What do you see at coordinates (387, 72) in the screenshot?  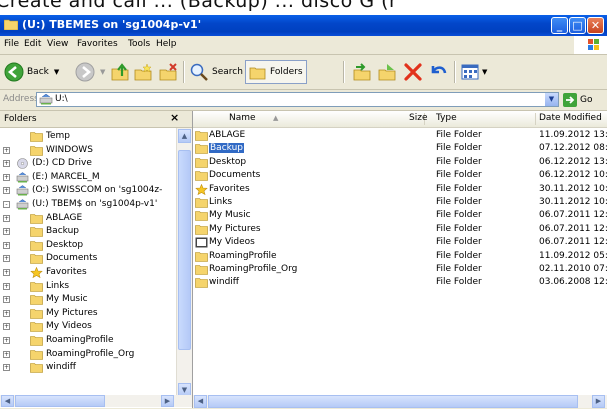 I see `copy-to-button` at bounding box center [387, 72].